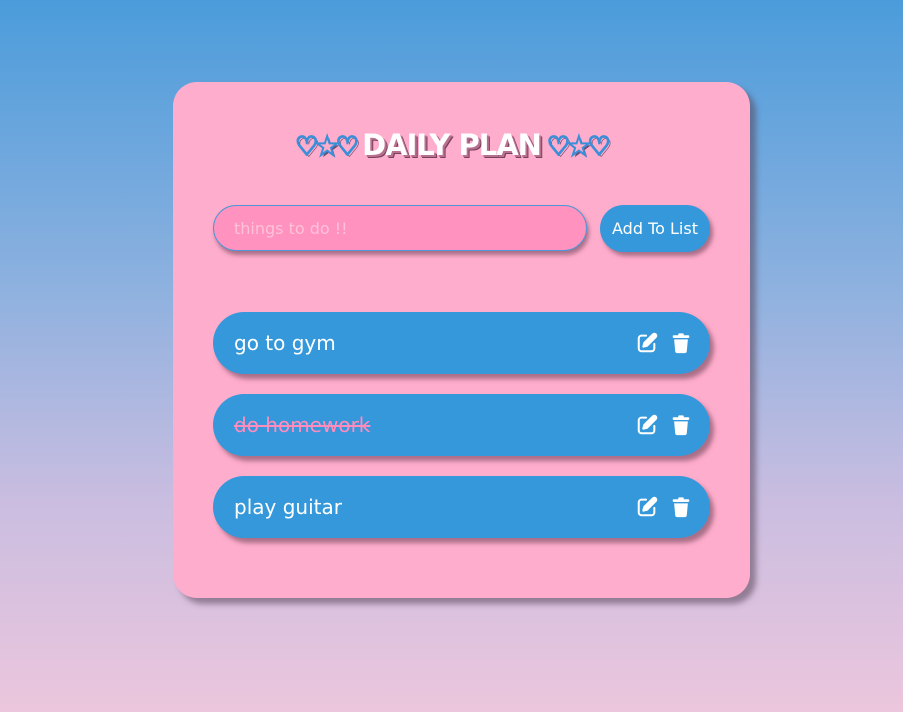 The height and width of the screenshot is (712, 903). Describe the element at coordinates (327, 147) in the screenshot. I see `title-decoration-left: ♡★♡` at that location.